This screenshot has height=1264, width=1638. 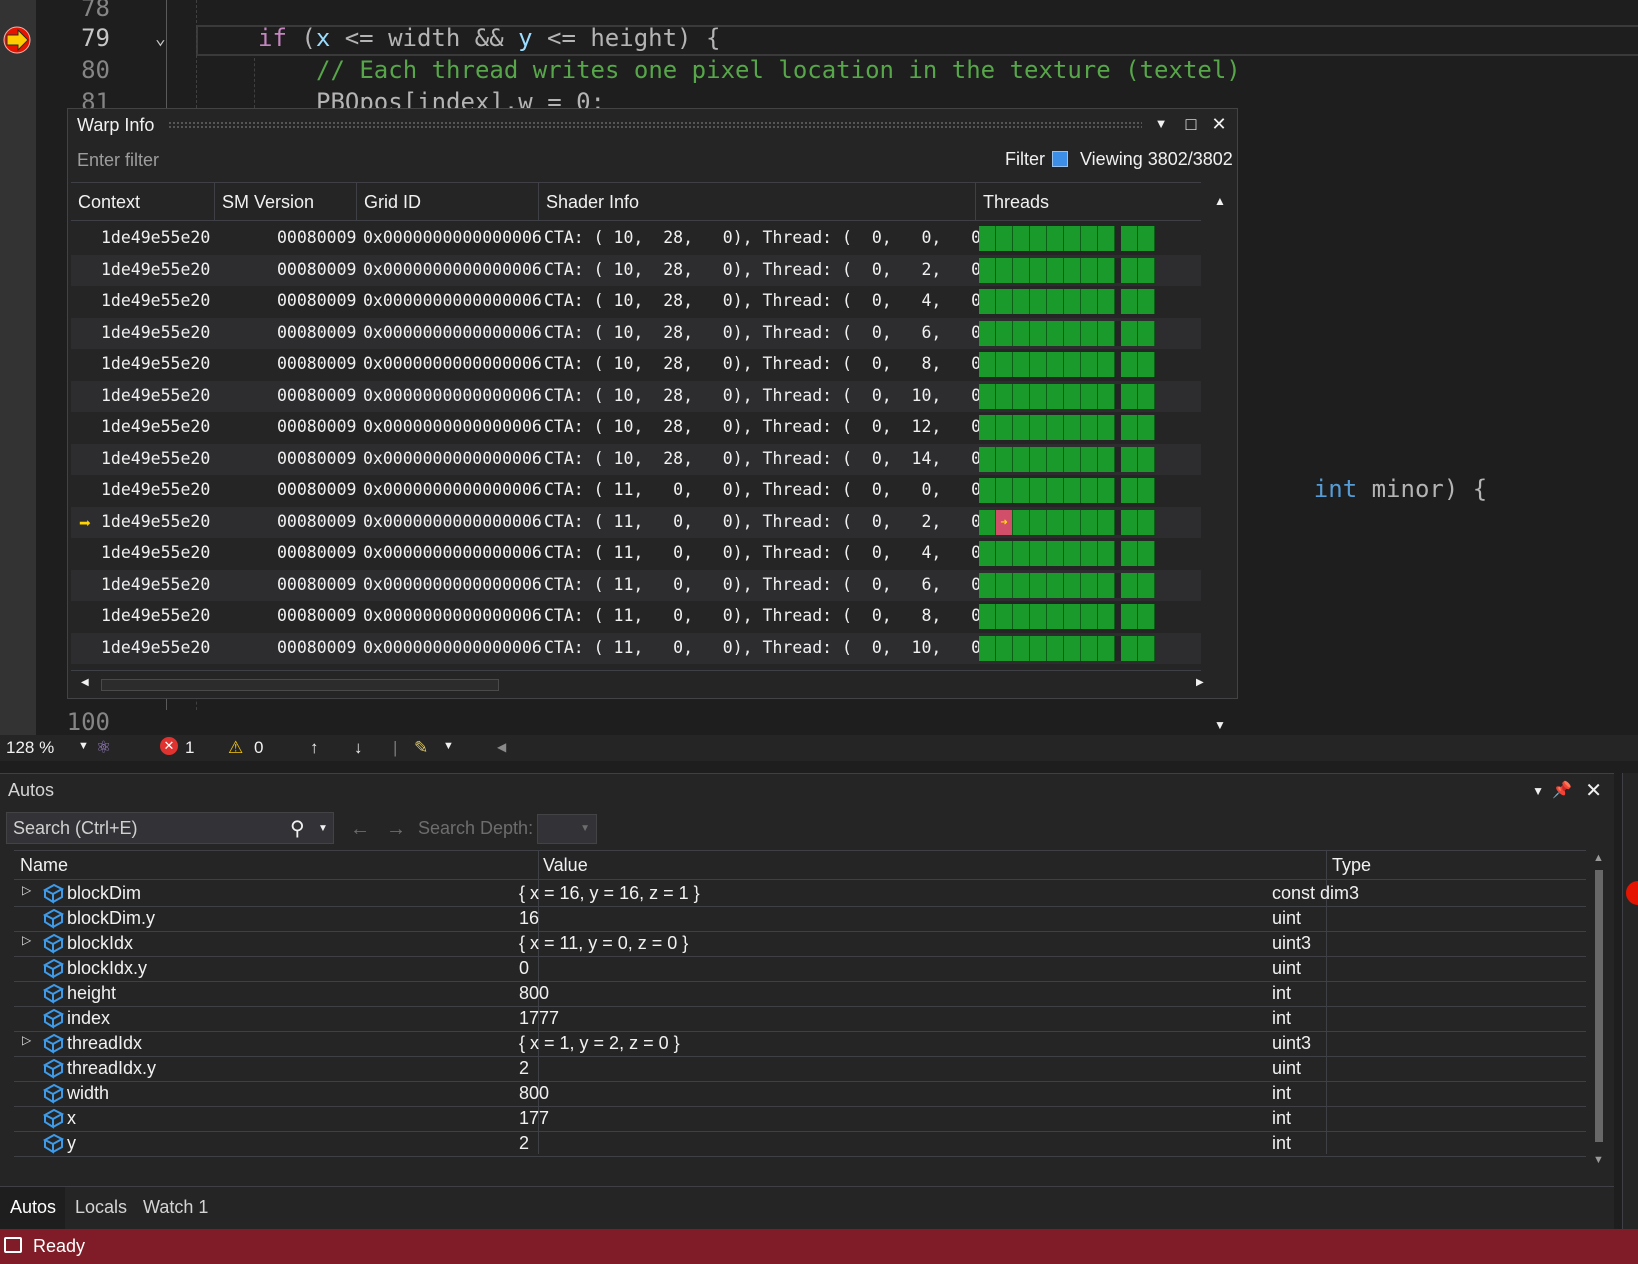 What do you see at coordinates (800, 1019) in the screenshot?
I see `autos-row: index 1777 int` at bounding box center [800, 1019].